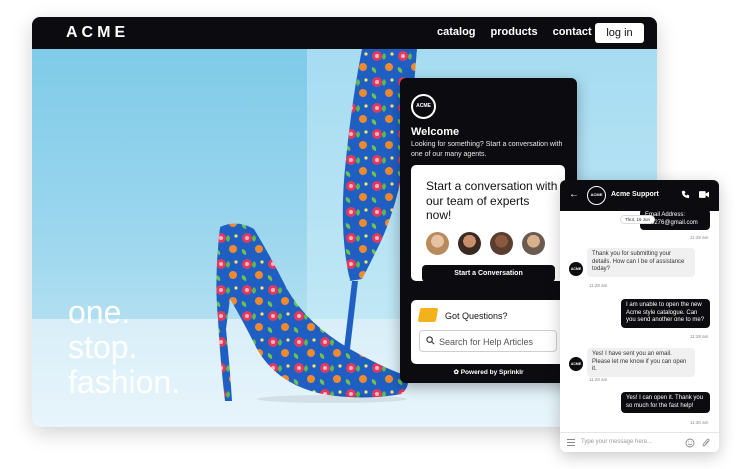  I want to click on paperclip-icon, so click(706, 443).